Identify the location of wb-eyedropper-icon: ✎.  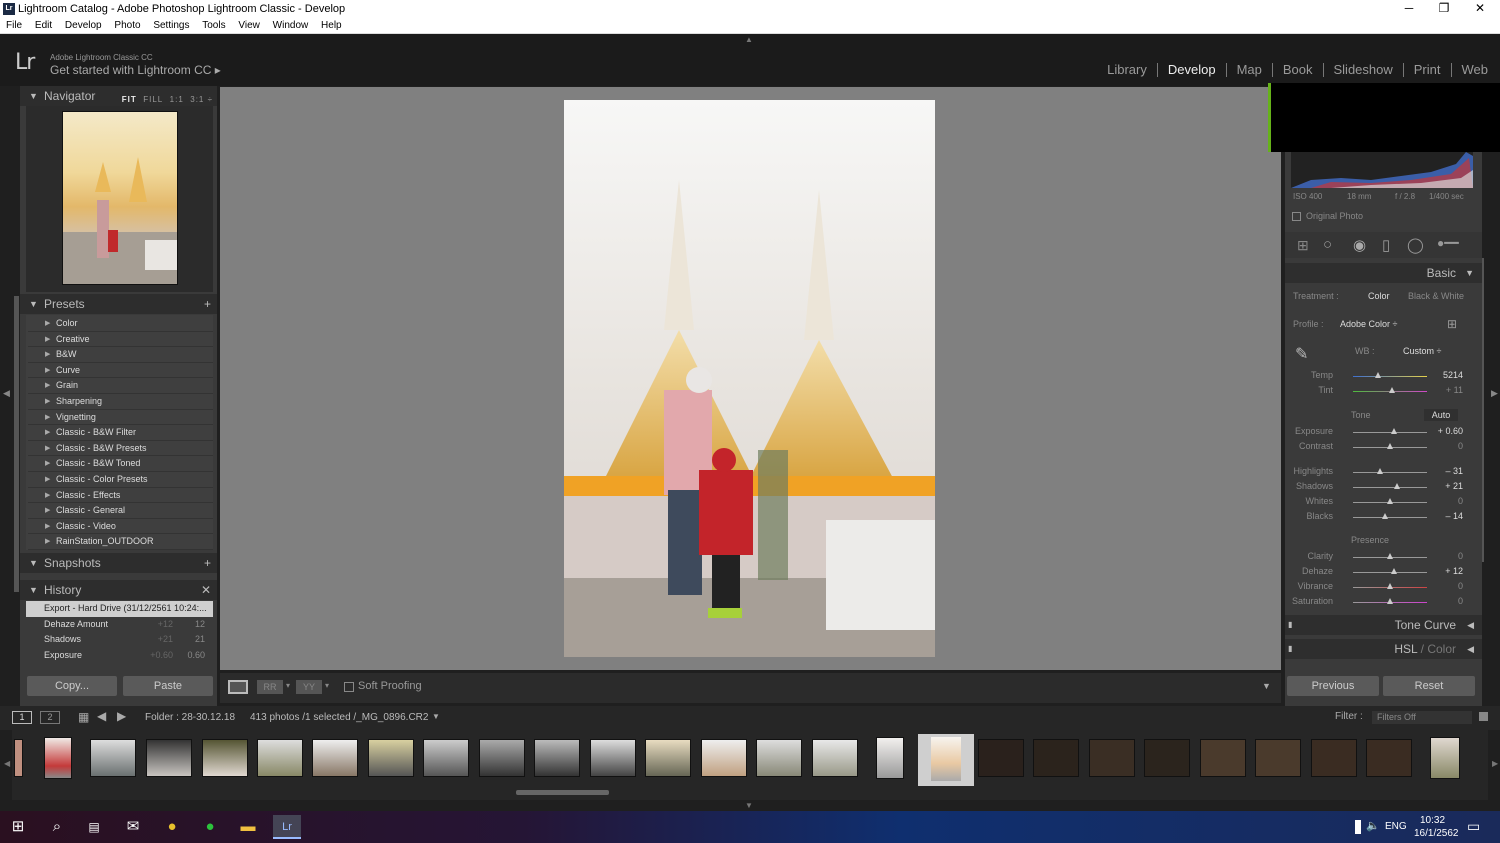
(1301, 354).